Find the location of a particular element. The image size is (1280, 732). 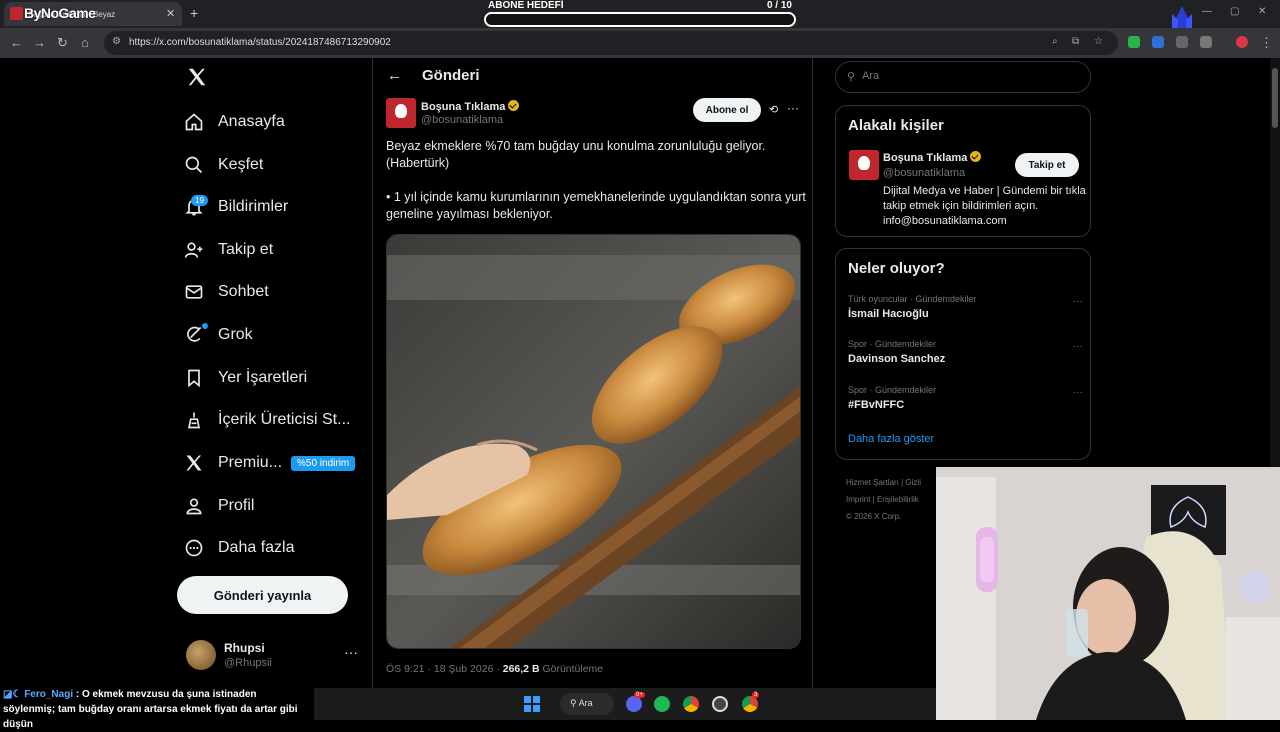

account-switcher: Rhupsi @Rhupsii ··· is located at coordinates (276, 656).